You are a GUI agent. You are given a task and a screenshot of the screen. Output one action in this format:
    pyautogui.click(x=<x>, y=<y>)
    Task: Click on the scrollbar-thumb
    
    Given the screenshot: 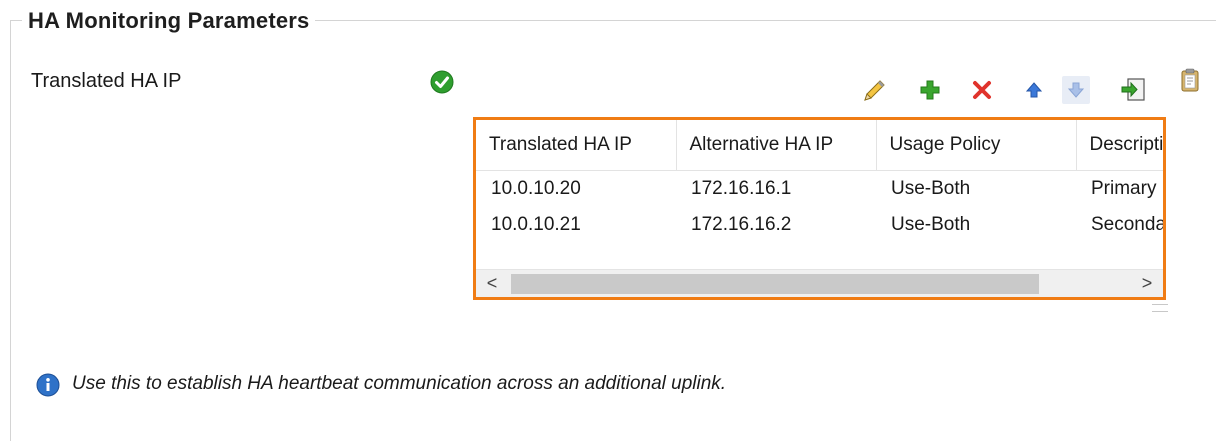 What is the action you would take?
    pyautogui.click(x=775, y=284)
    